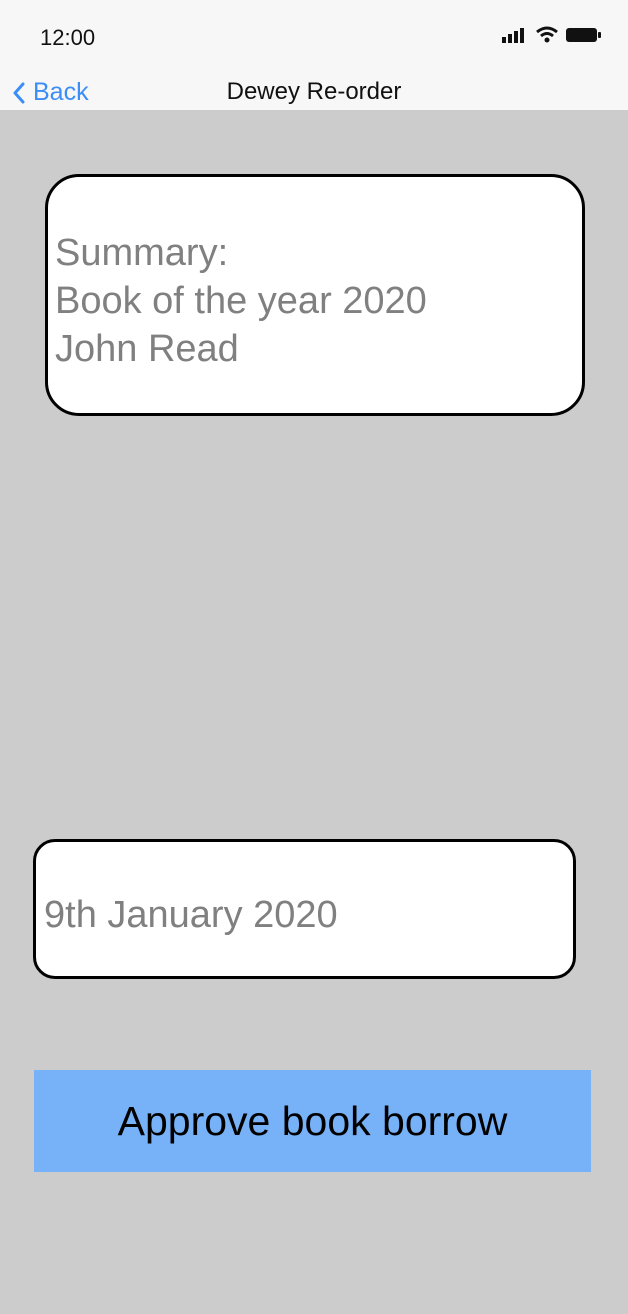 The width and height of the screenshot is (628, 1314). I want to click on status-icons, so click(552, 34).